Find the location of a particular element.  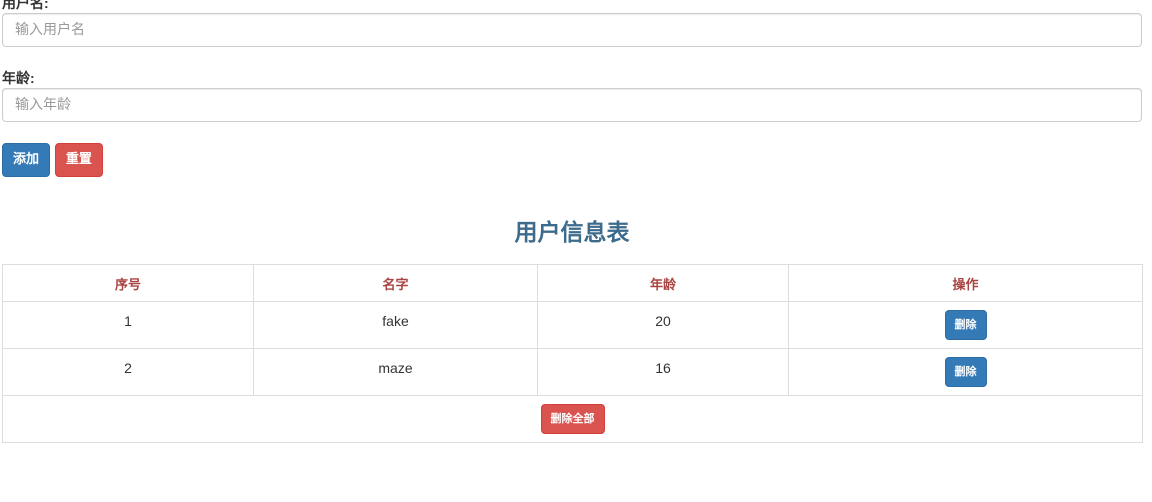

header-name: 名字 is located at coordinates (395, 283).